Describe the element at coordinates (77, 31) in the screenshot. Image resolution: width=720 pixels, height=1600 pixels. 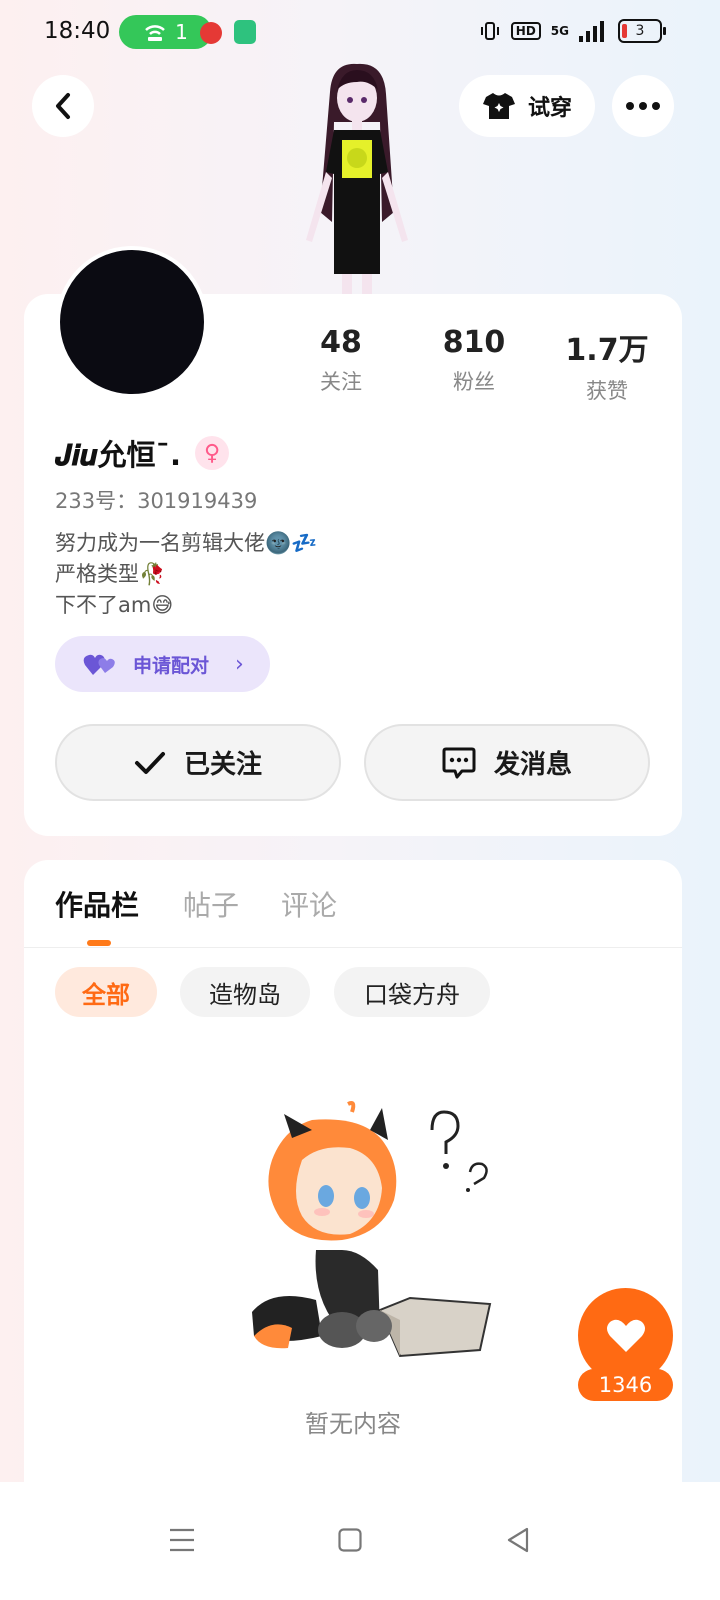
I see `status-time: 18:40` at that location.